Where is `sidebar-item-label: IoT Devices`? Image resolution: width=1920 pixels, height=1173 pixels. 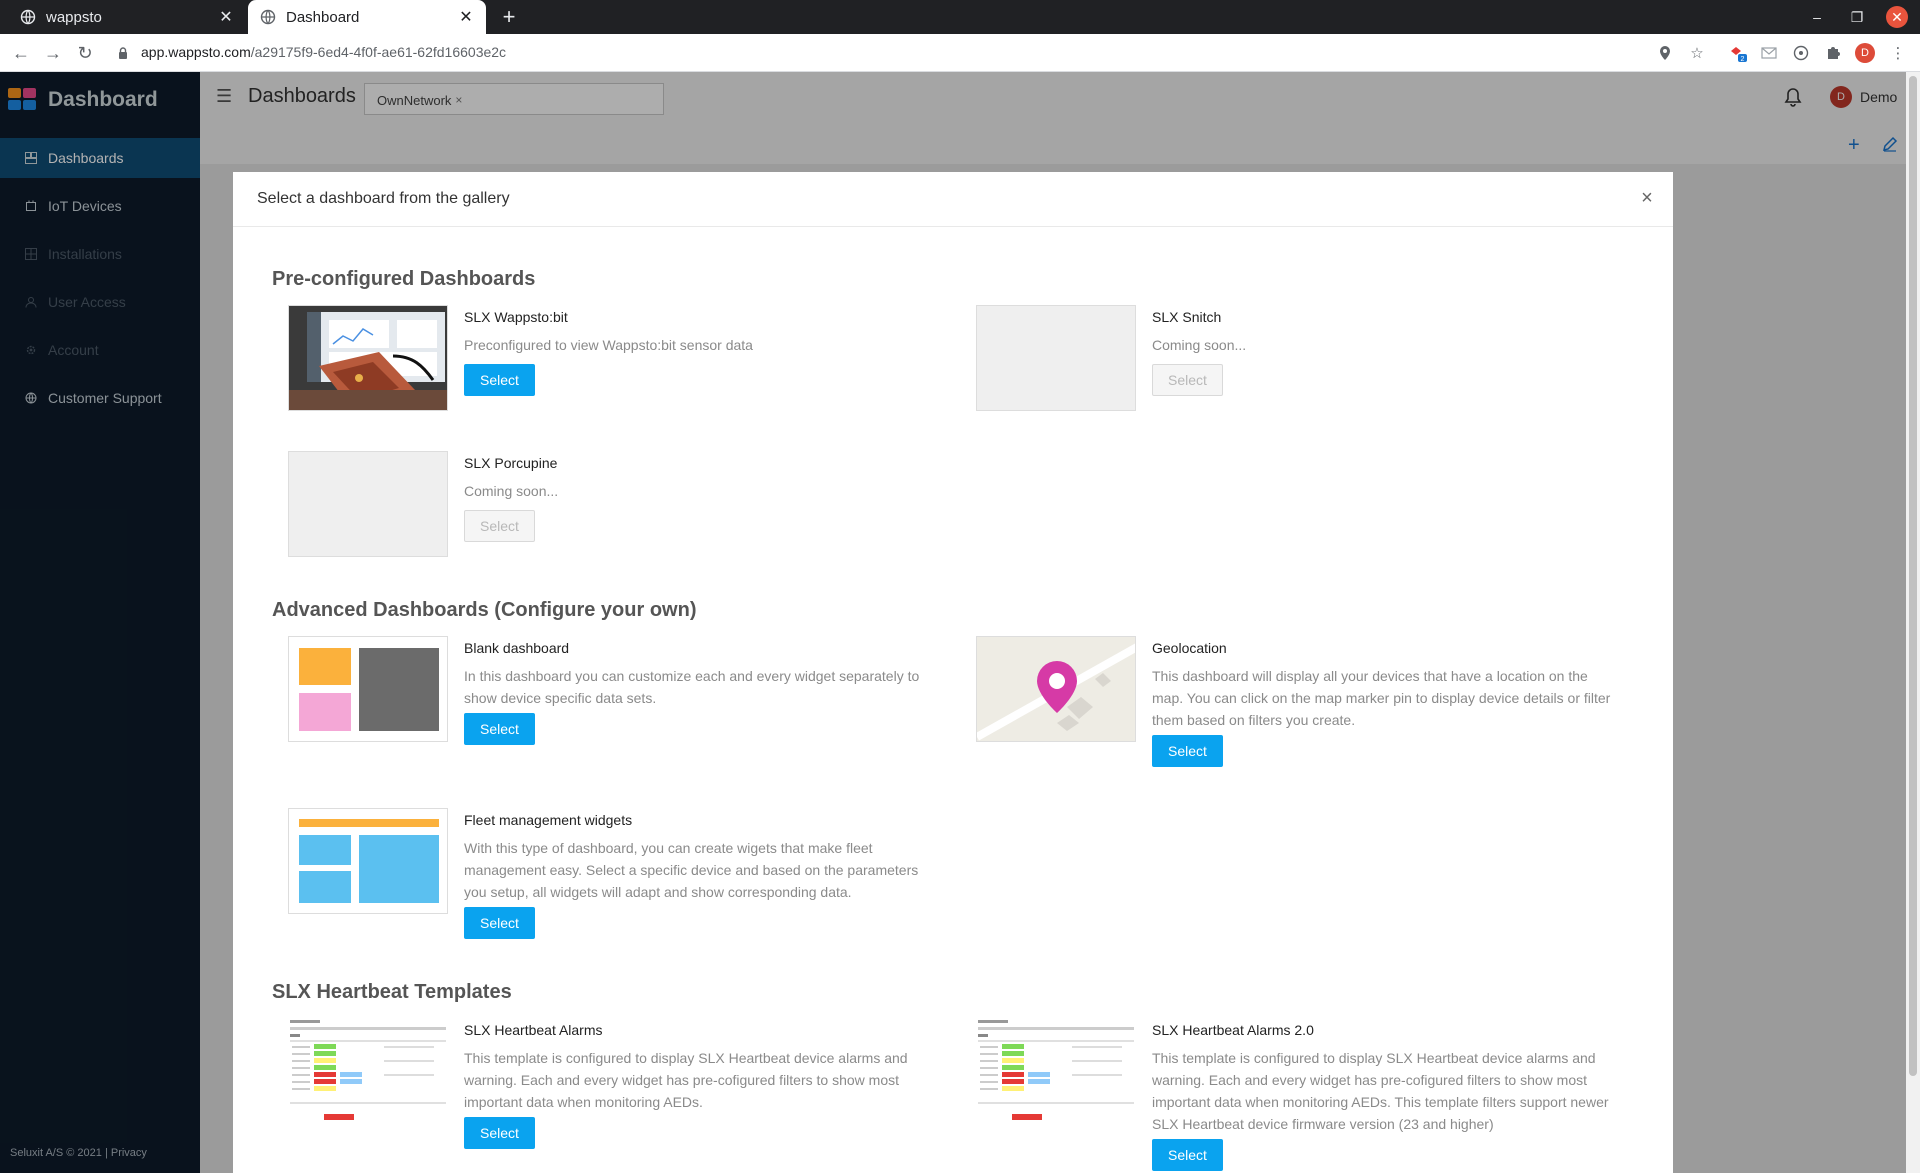
sidebar-item-label: IoT Devices is located at coordinates (85, 206).